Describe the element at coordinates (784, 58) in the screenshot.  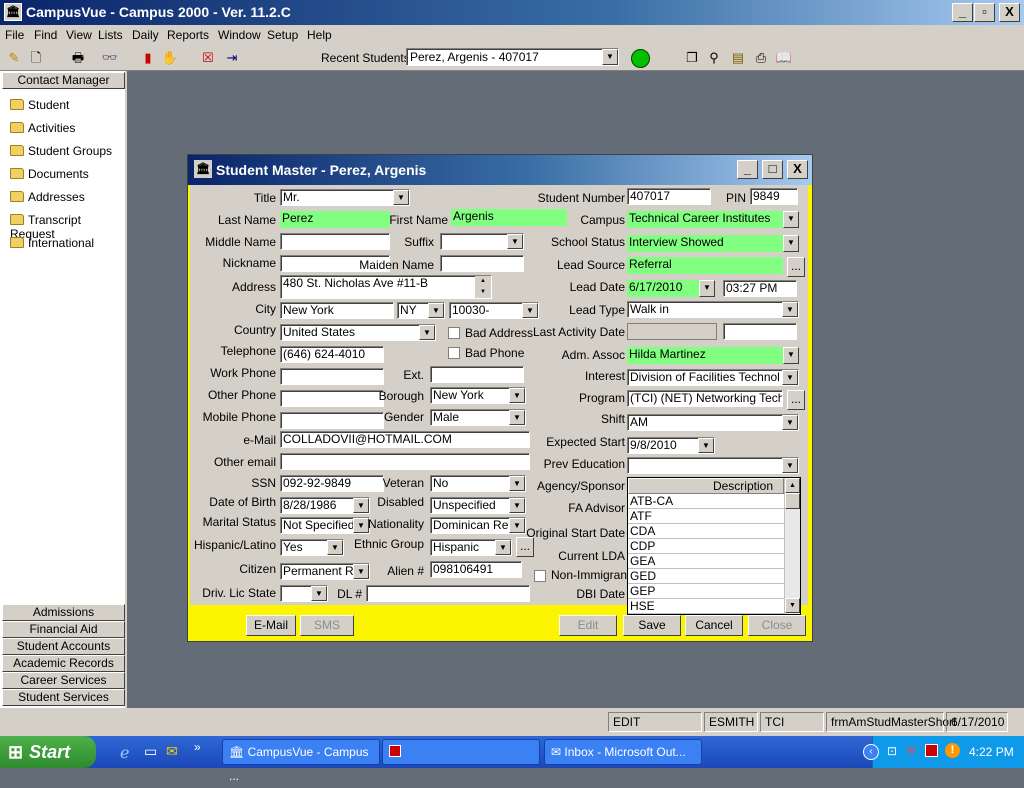
I see `book-icon: 📖` at that location.